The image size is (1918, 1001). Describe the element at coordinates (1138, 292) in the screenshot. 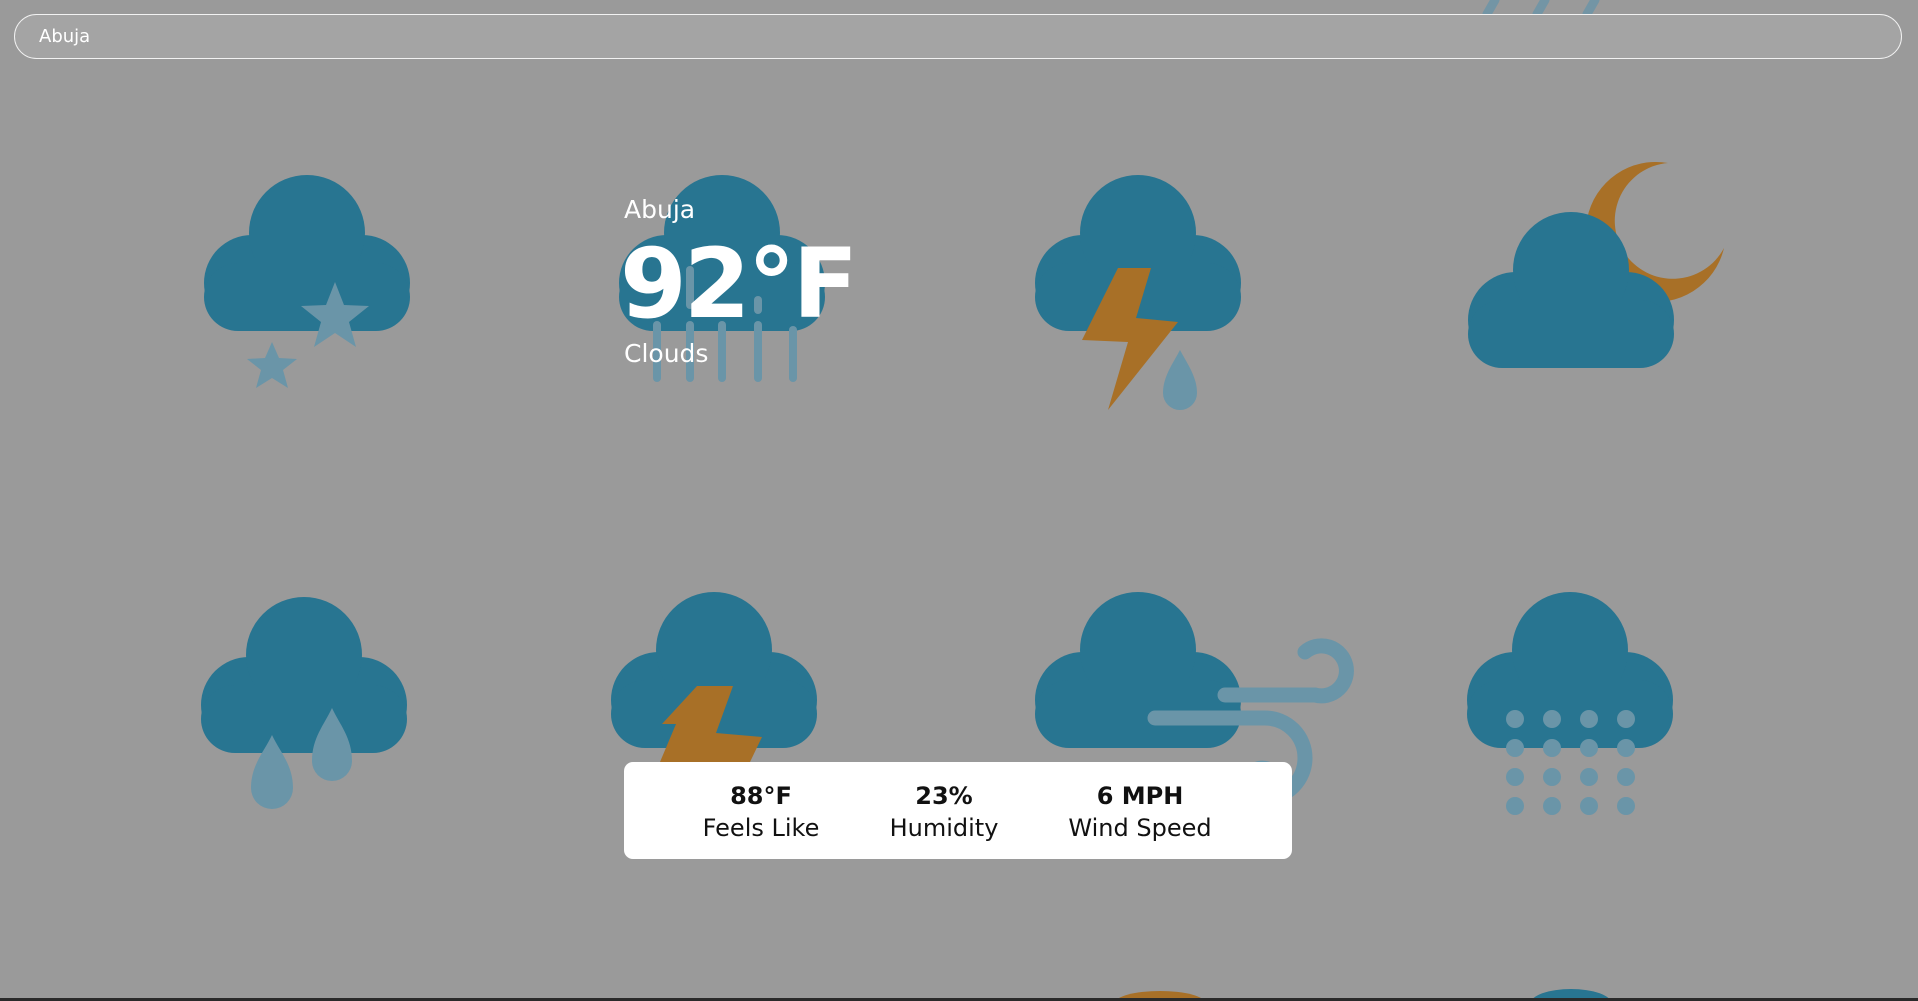

I see `cloud-thunder-rain-icon` at that location.